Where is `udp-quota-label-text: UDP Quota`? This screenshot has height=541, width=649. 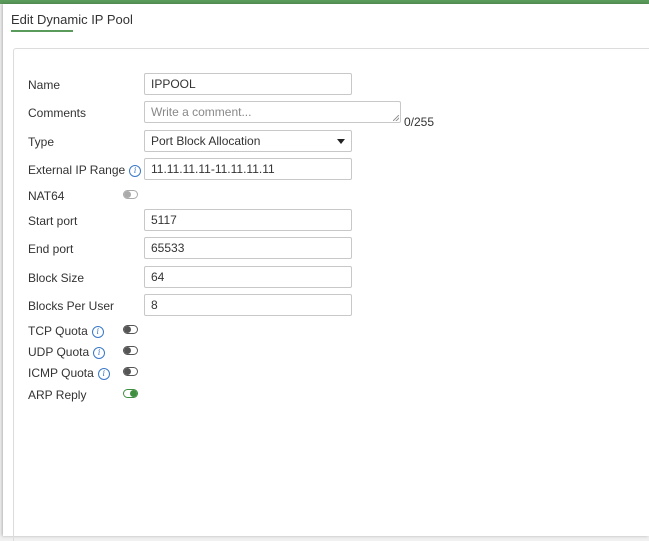
udp-quota-label-text: UDP Quota is located at coordinates (59, 352).